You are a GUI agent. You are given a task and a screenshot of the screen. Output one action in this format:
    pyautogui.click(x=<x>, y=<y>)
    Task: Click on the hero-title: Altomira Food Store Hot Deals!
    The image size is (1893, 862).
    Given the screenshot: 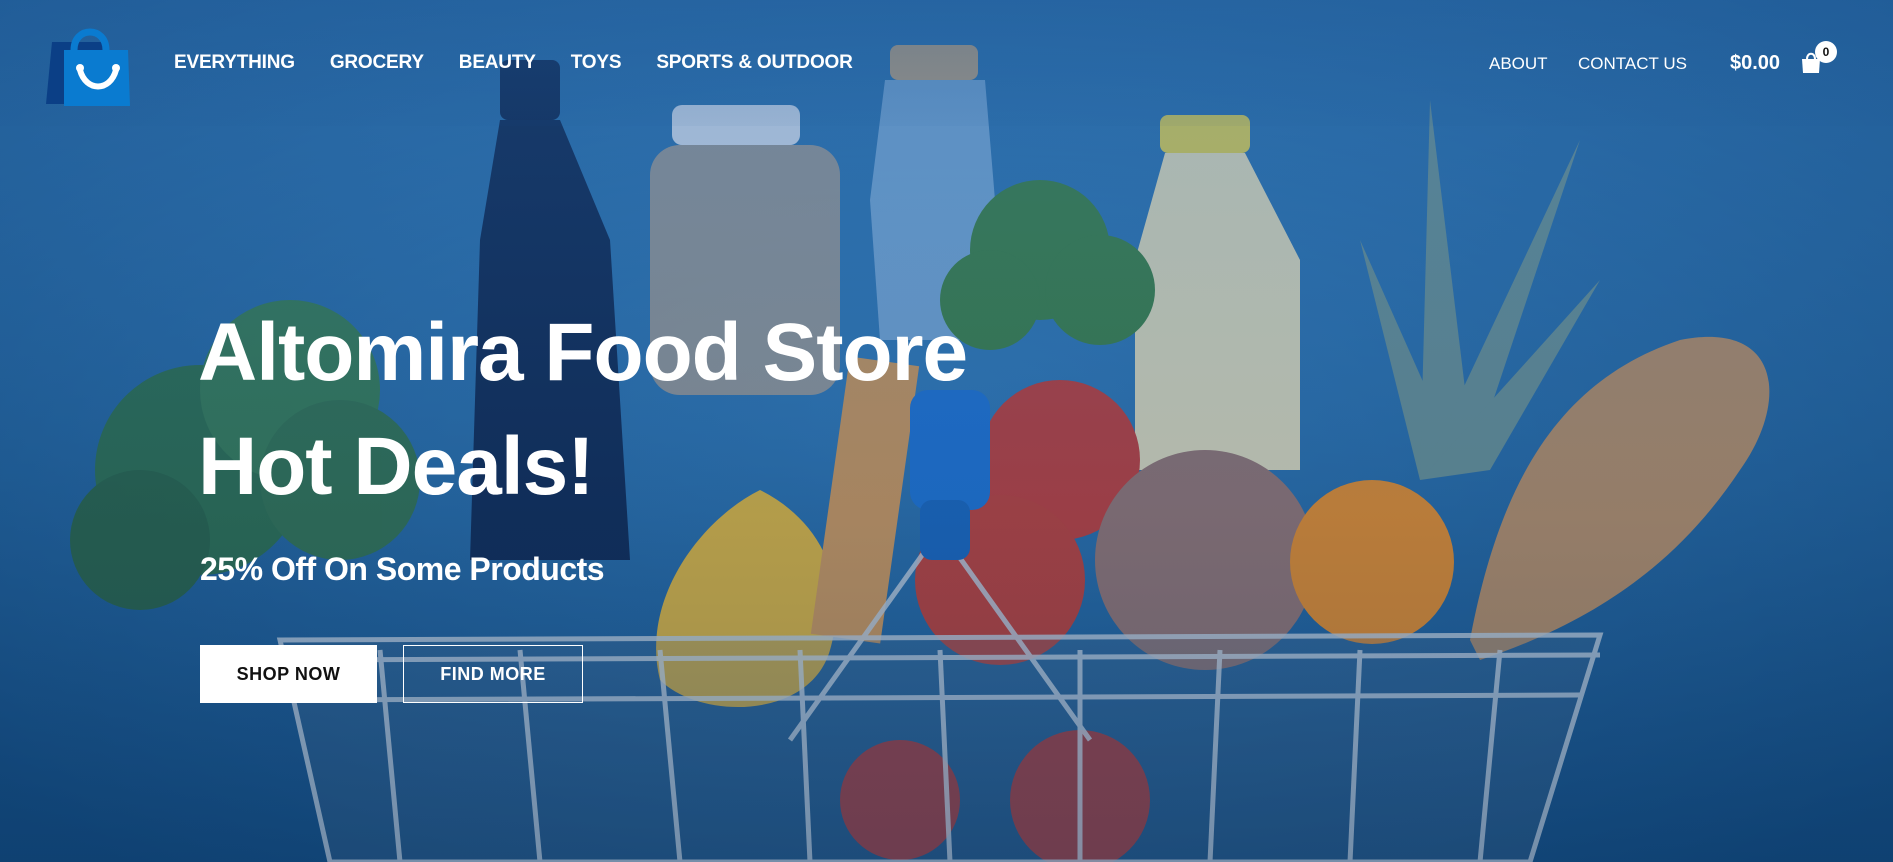 What is the action you would take?
    pyautogui.click(x=583, y=410)
    